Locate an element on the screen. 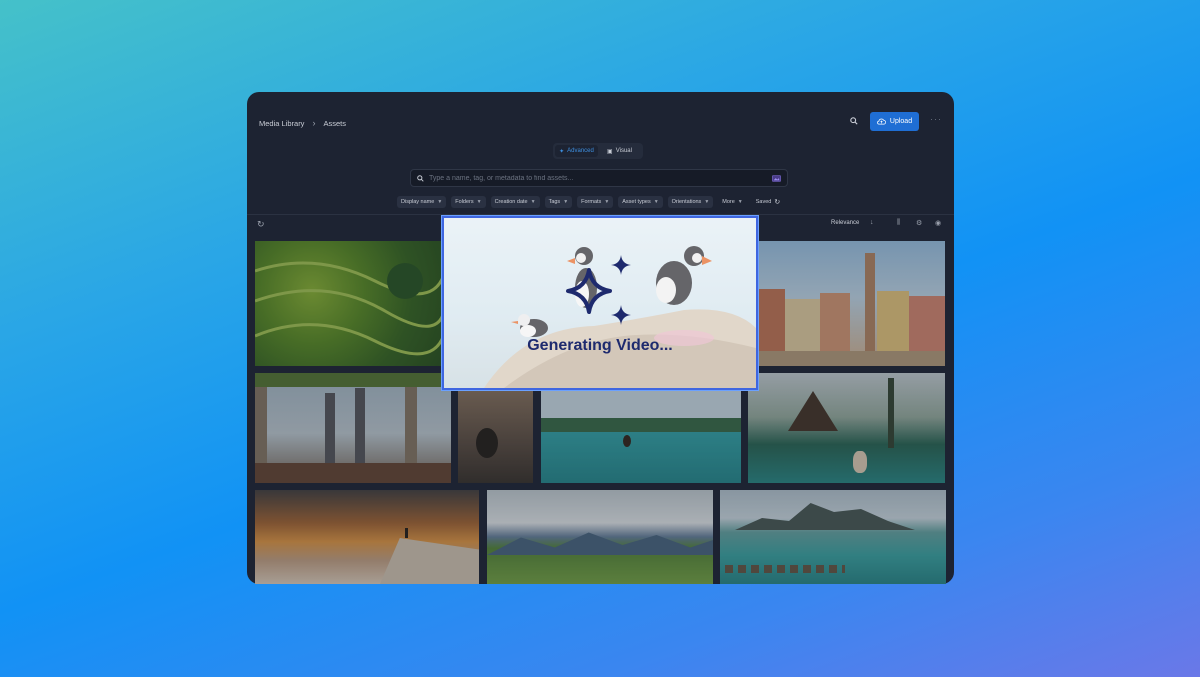  filter-display-name: Display name ▼ is located at coordinates (422, 202).